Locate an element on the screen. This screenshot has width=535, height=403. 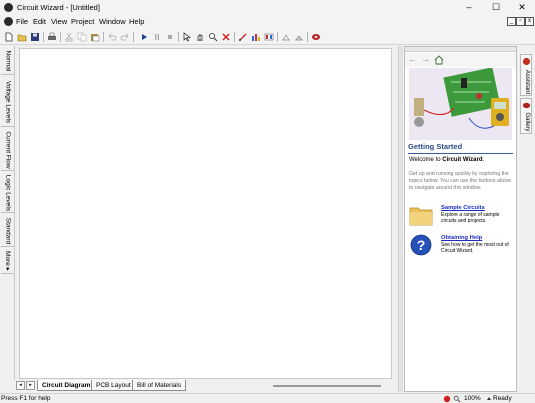
alert-icon is located at coordinates (447, 399).